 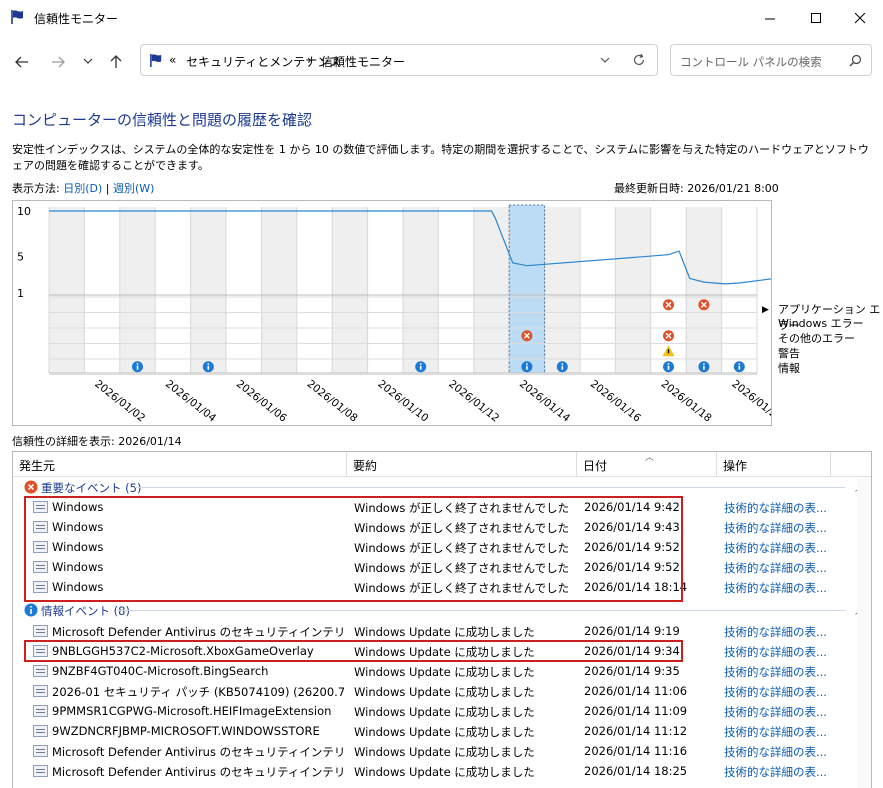 What do you see at coordinates (668, 351) in the screenshot?
I see `warning-icon-mark` at bounding box center [668, 351].